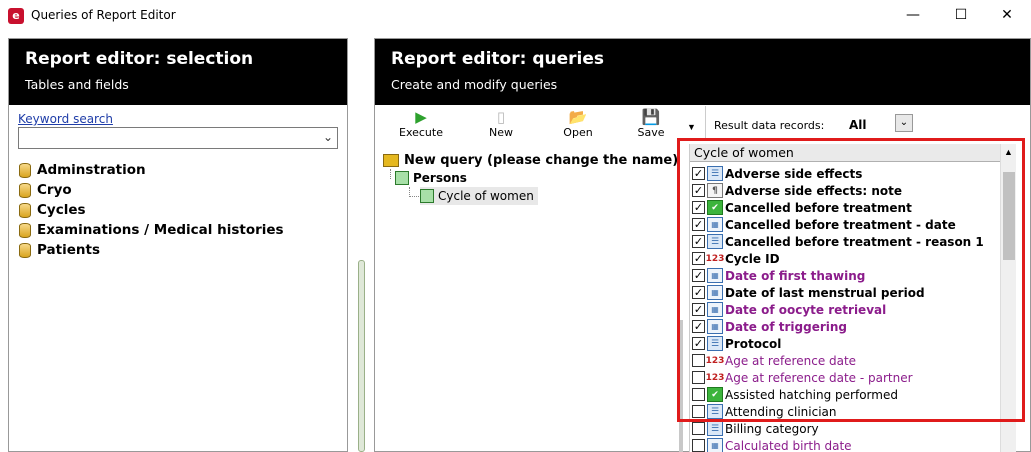 This screenshot has height=452, width=1031. I want to click on play-icon: ▶, so click(421, 117).